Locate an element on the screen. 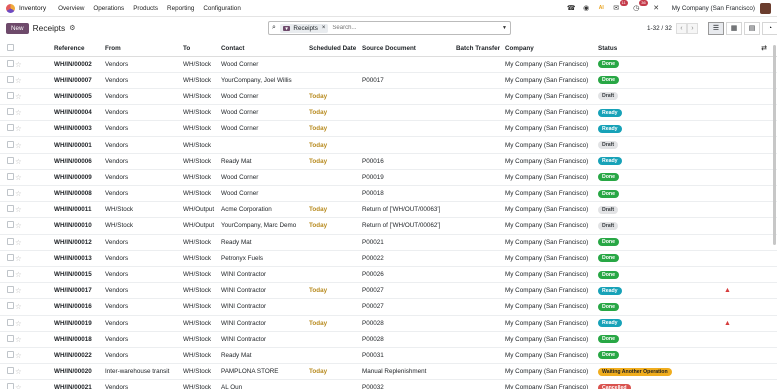  pager-previous-icon: ‹ is located at coordinates (681, 28).